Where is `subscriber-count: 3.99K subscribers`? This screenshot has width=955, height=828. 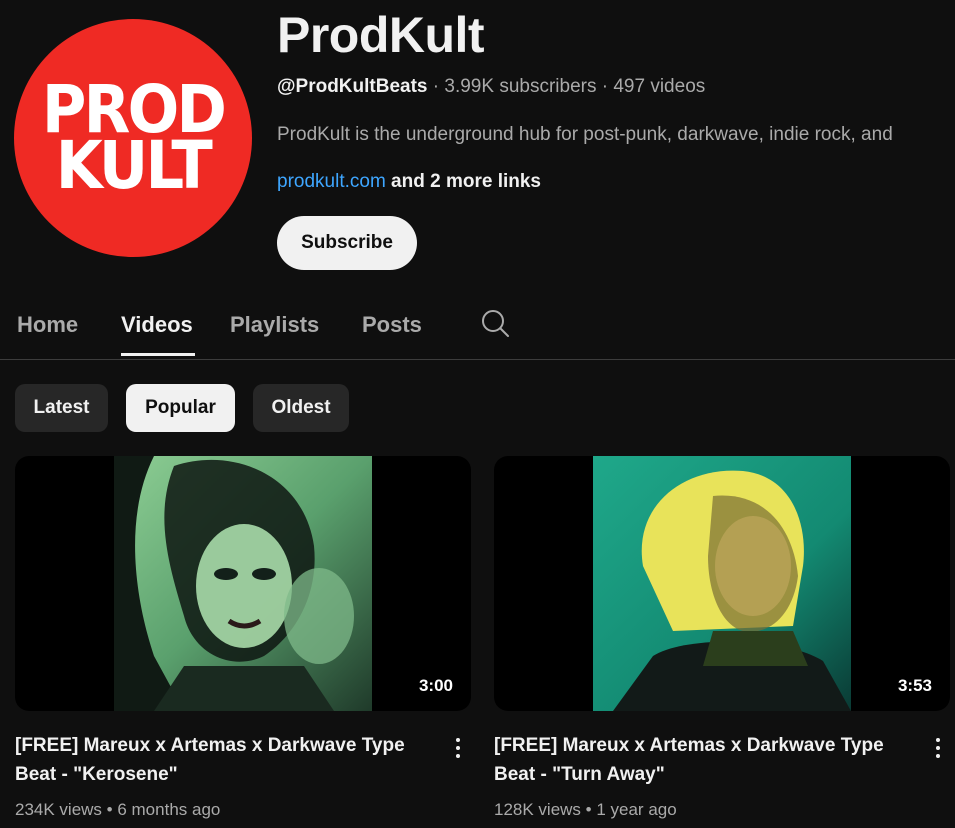 subscriber-count: 3.99K subscribers is located at coordinates (520, 86).